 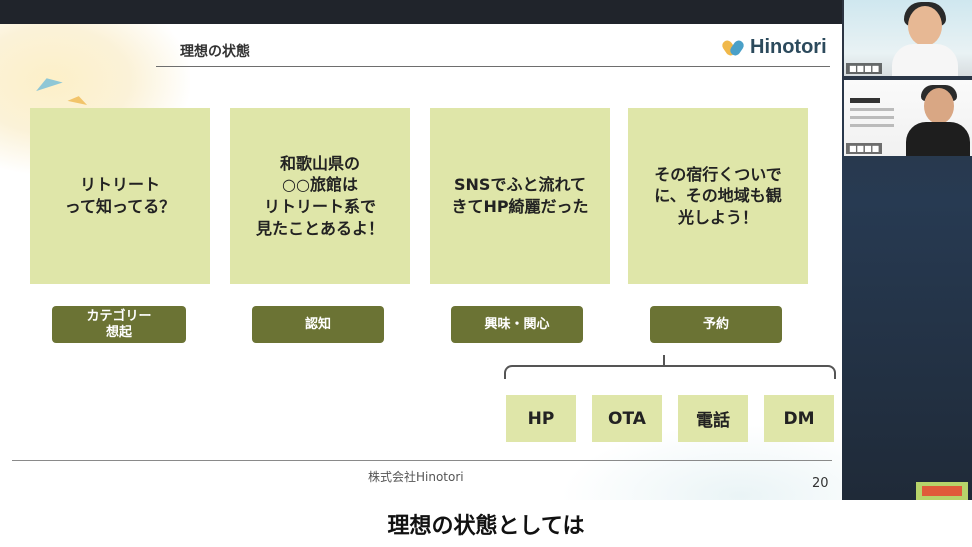 I want to click on subtitle-bar: 理想の状態としては, so click(x=486, y=523).